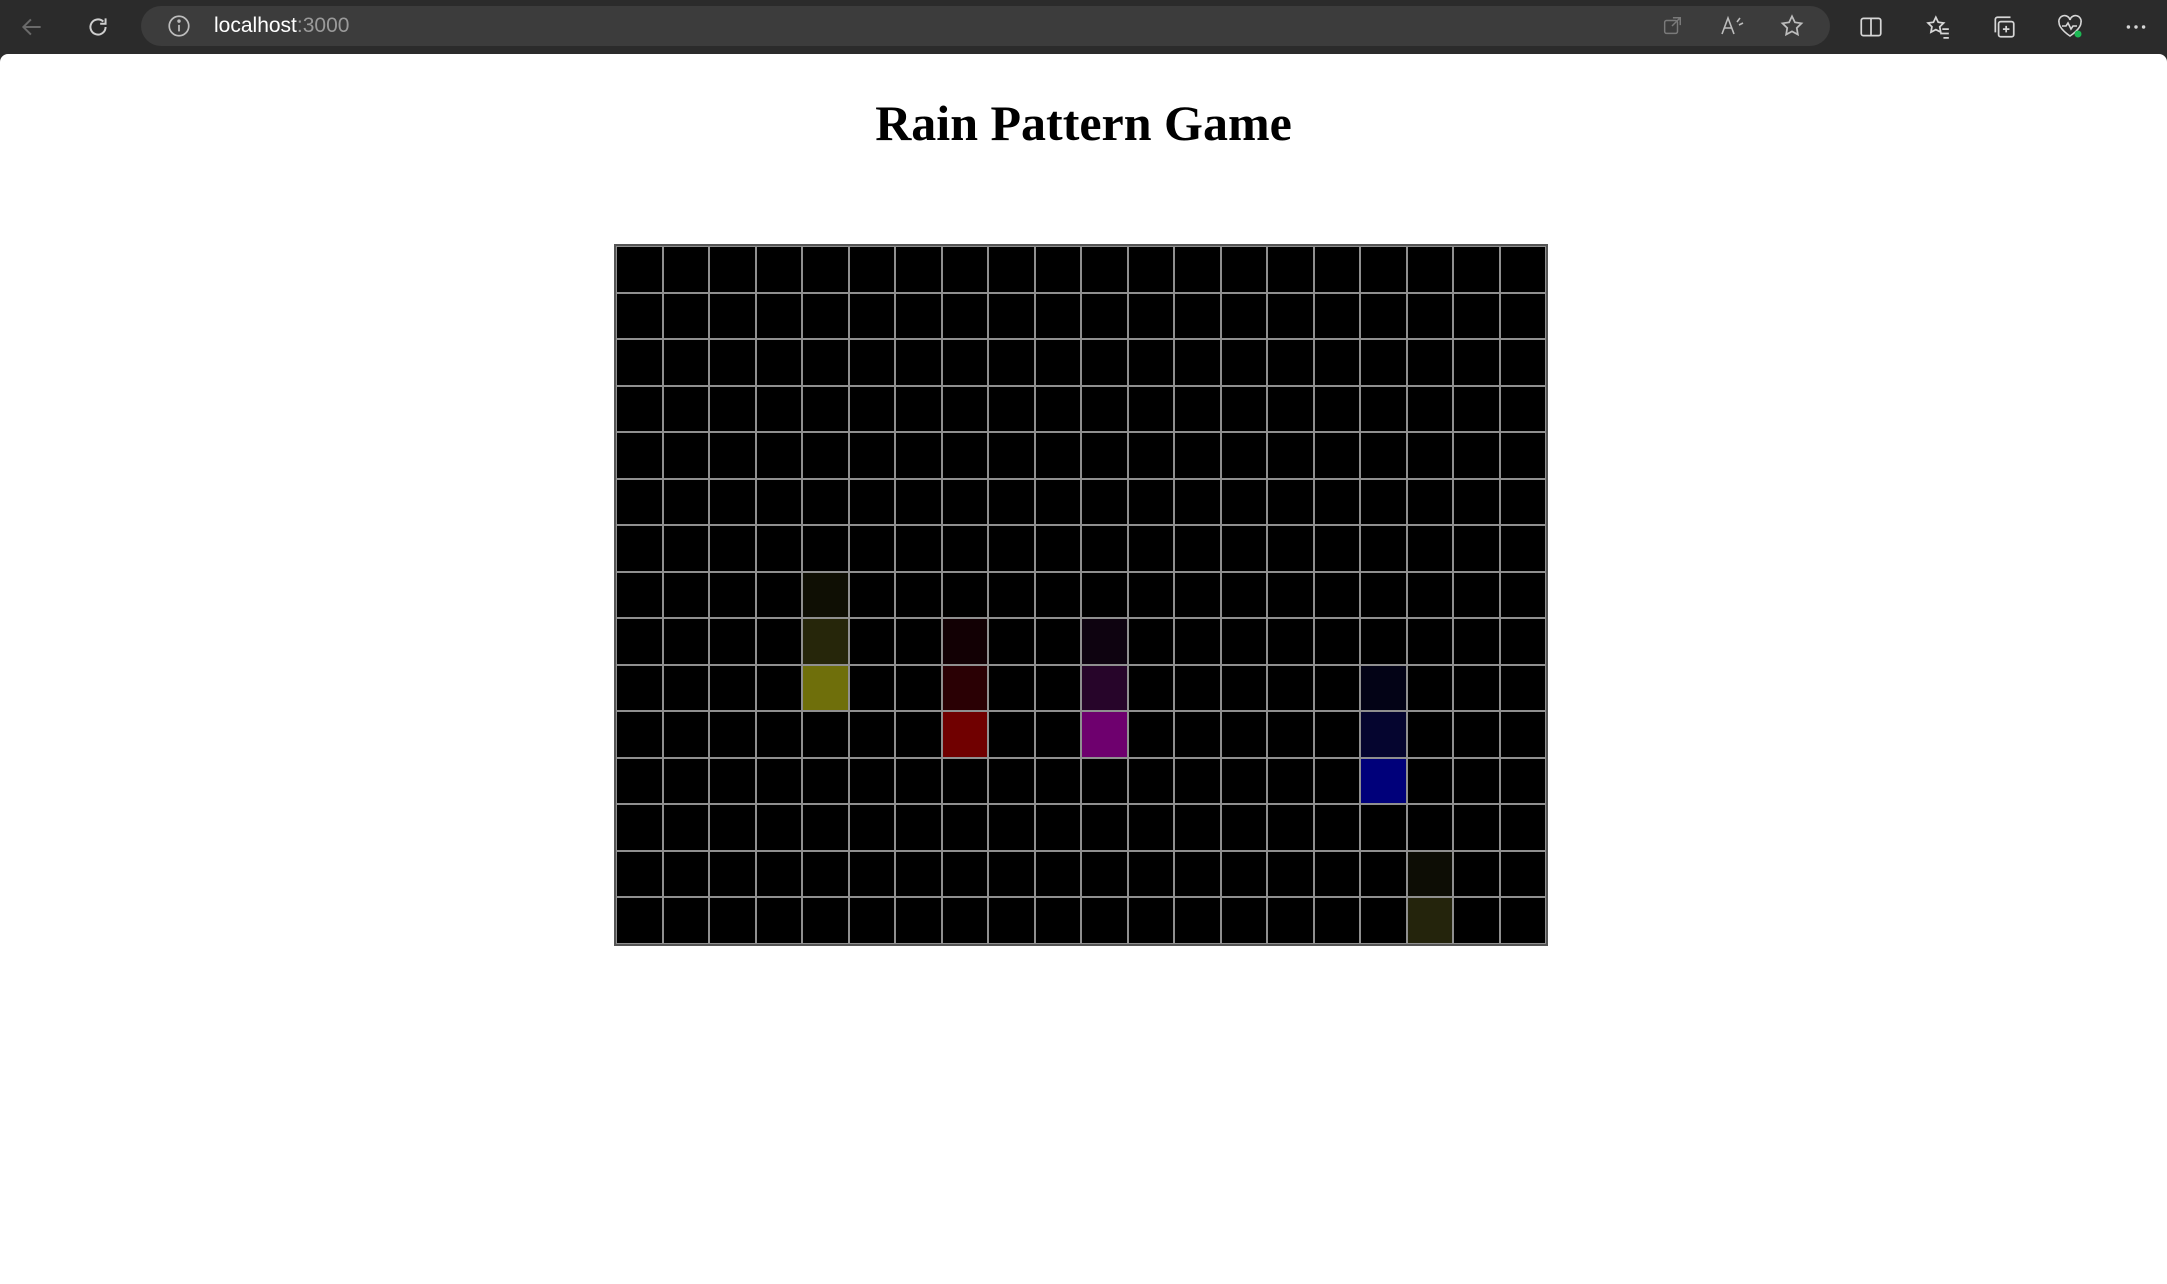 Image resolution: width=2167 pixels, height=1284 pixels. What do you see at coordinates (2136, 27) in the screenshot?
I see `more-button` at bounding box center [2136, 27].